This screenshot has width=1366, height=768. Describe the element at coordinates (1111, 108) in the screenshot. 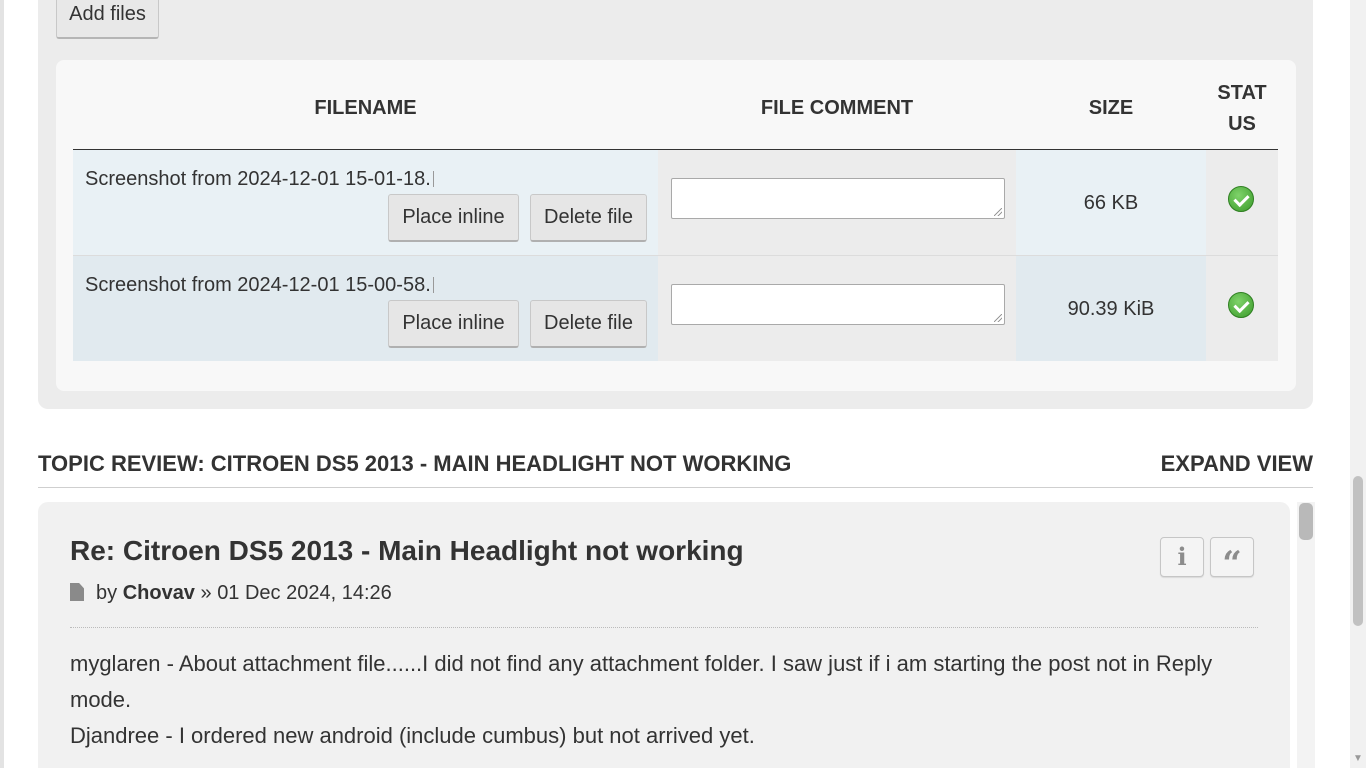

I see `header-size: SIZE` at that location.